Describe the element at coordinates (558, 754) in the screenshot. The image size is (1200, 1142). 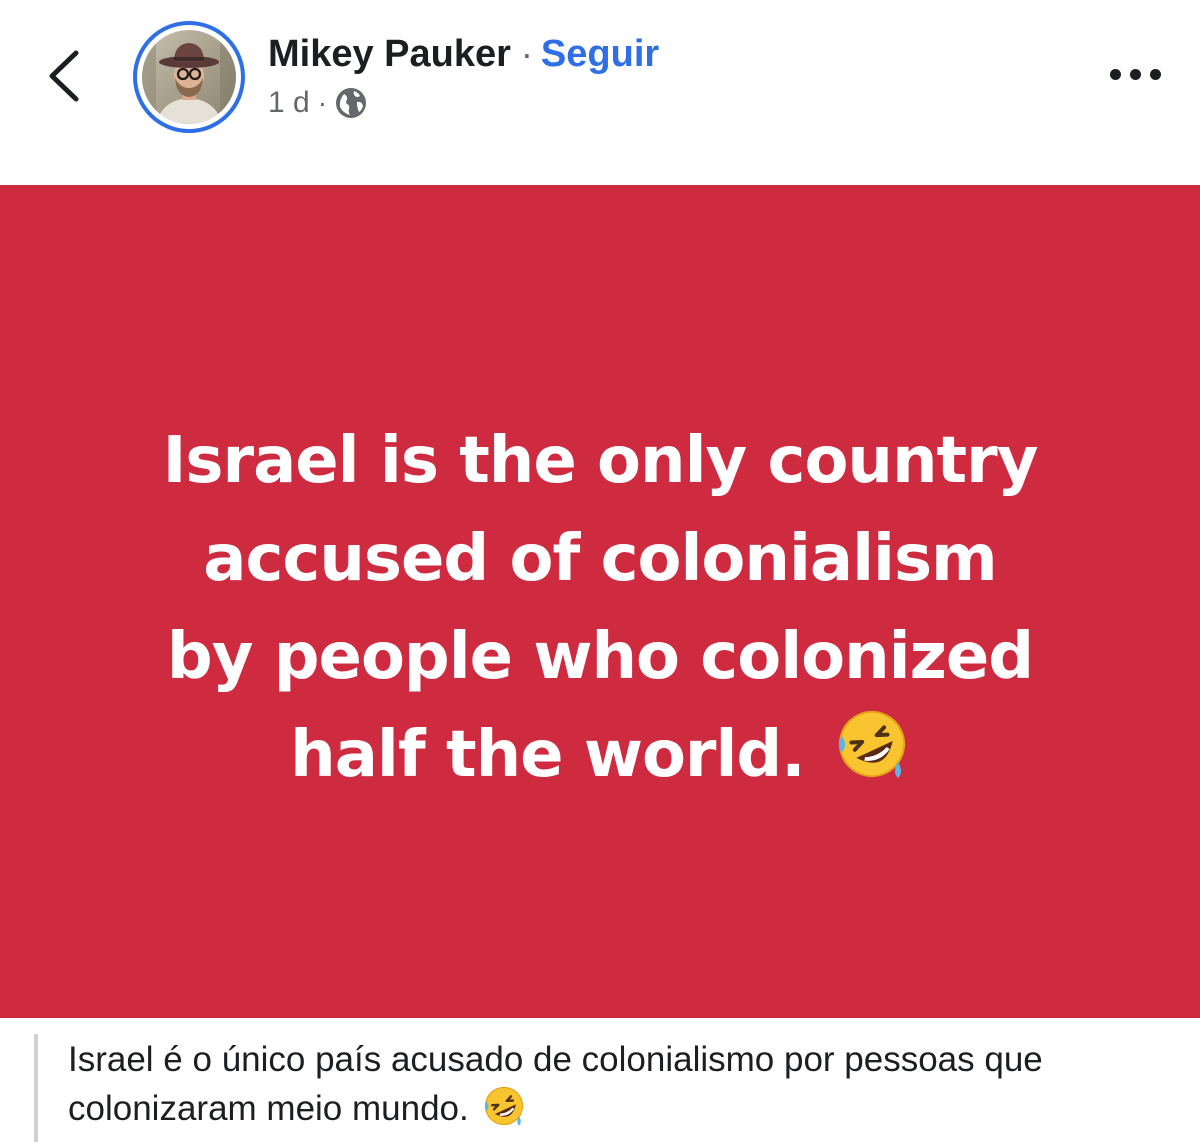
I see `post-line: half the world.` at that location.